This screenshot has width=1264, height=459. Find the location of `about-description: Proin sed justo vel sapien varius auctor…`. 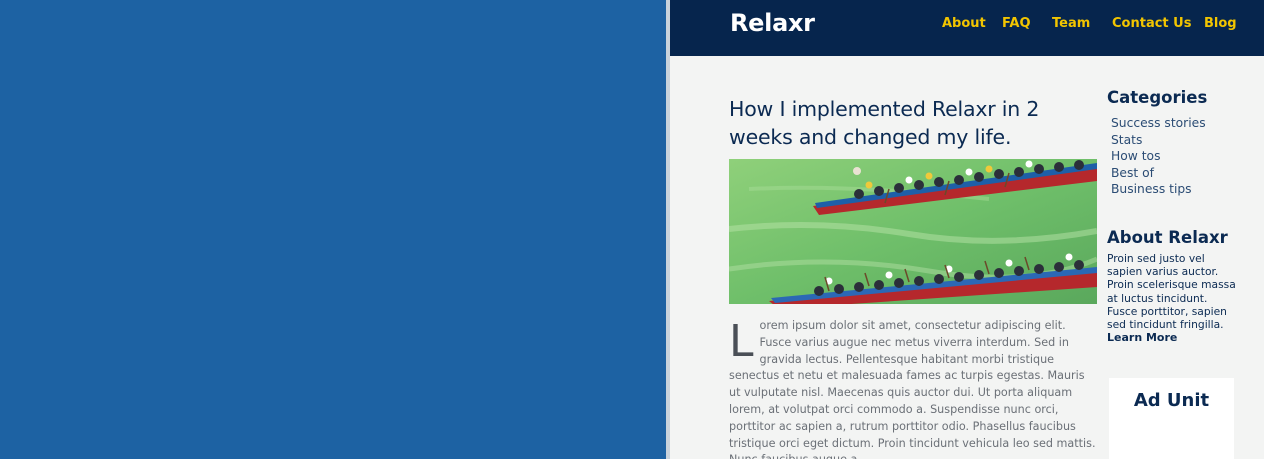

about-description: Proin sed justo vel sapien varius auctor… is located at coordinates (1171, 291).